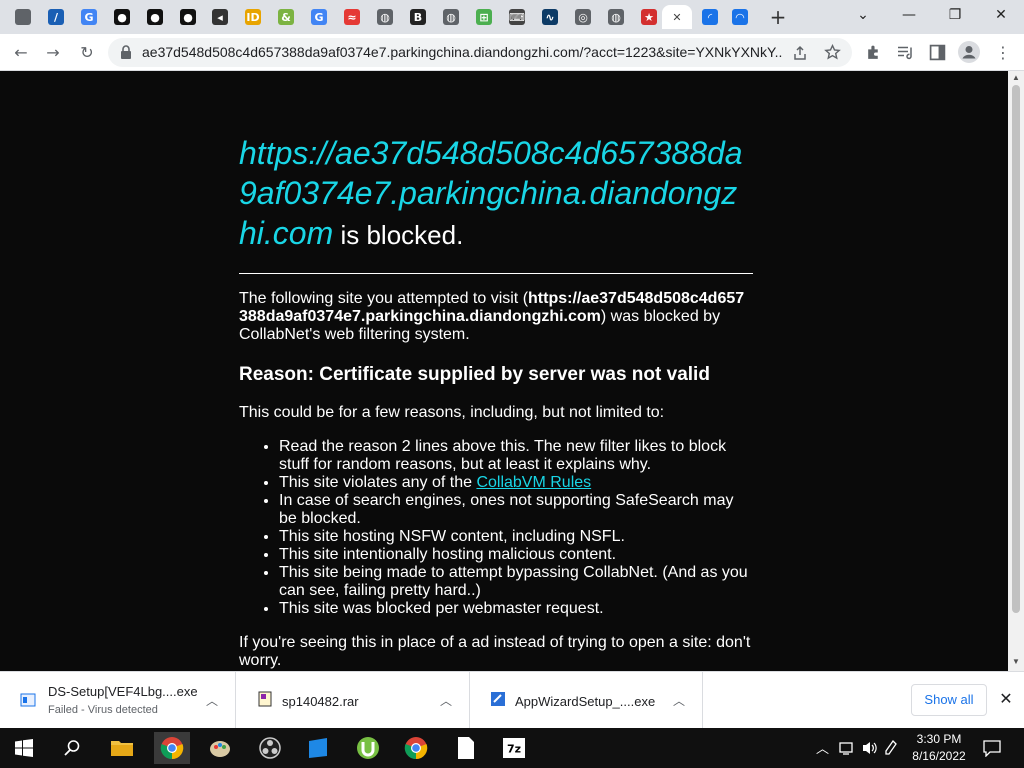 Image resolution: width=1024 pixels, height=768 pixels. Describe the element at coordinates (832, 52) in the screenshot. I see `bookmark-star-icon` at that location.